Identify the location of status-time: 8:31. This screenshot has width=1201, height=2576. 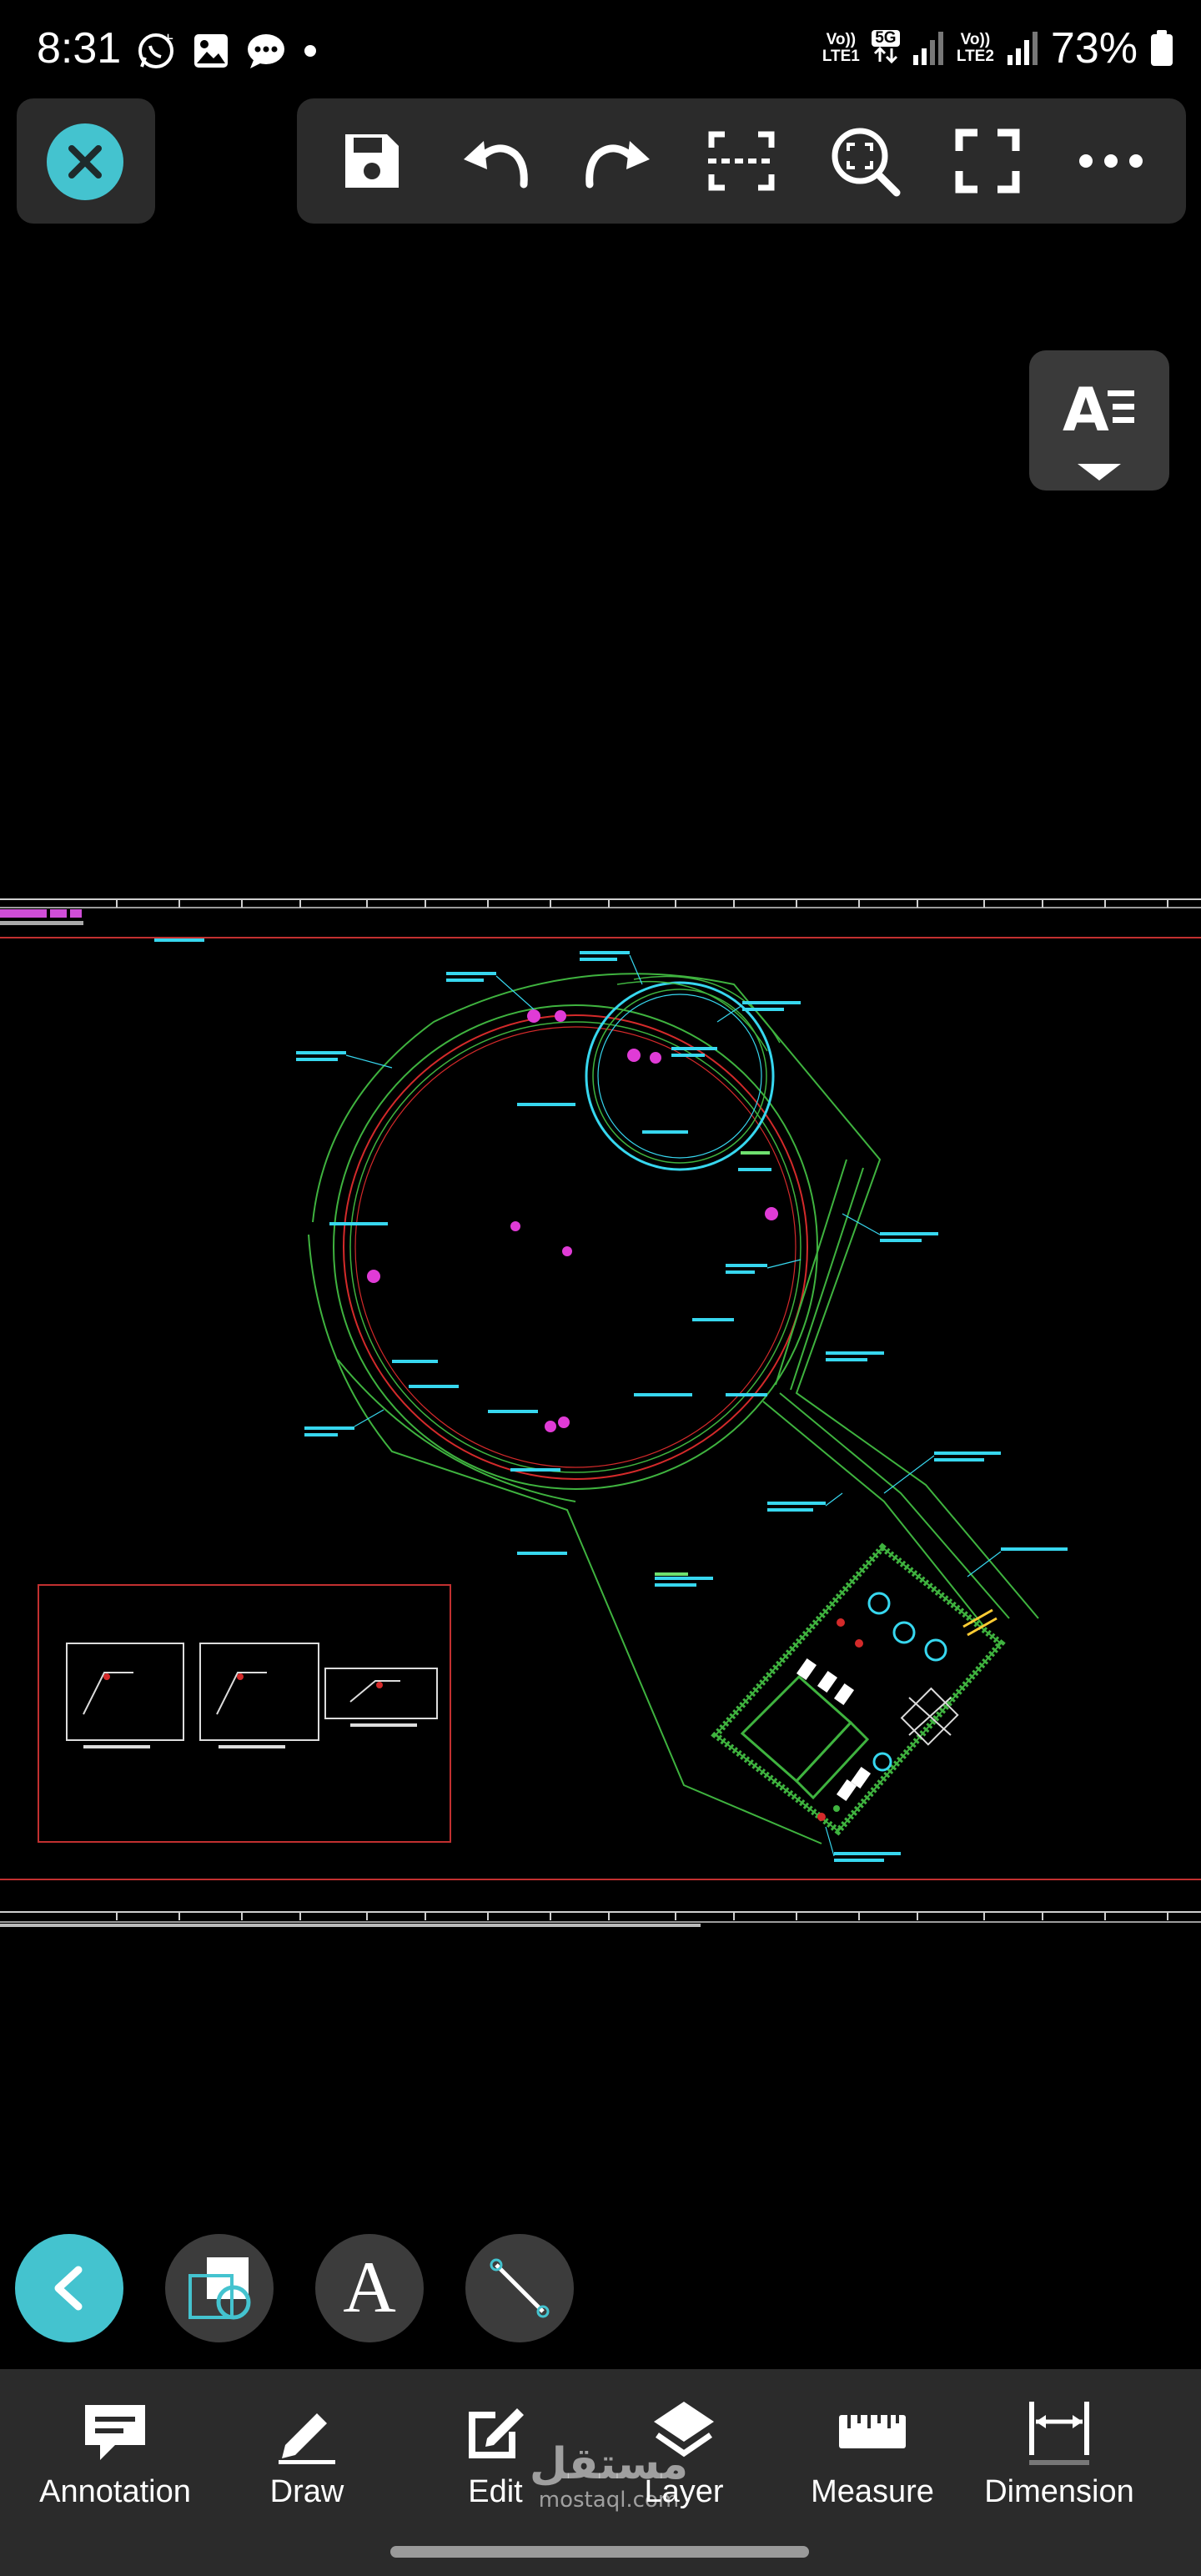
(79, 48).